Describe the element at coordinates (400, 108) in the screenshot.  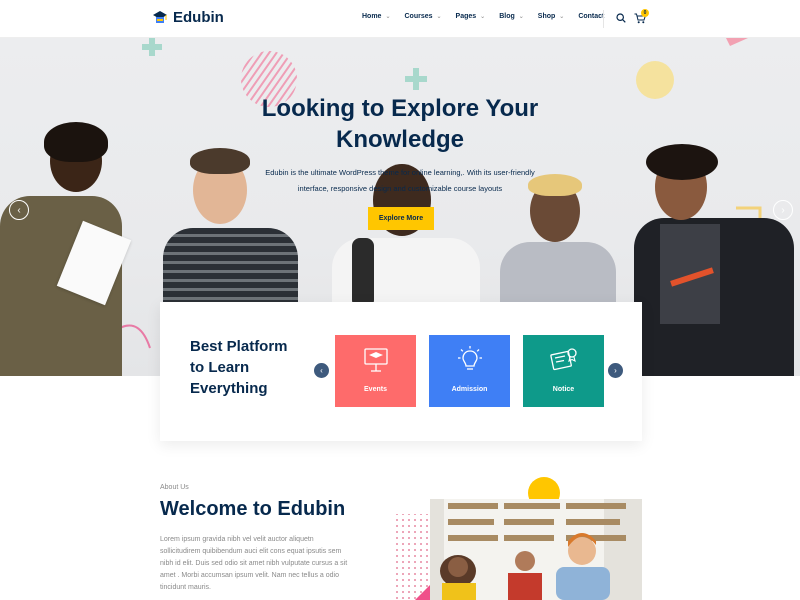
I see `hero-title-line: Looking to Explore Your` at that location.